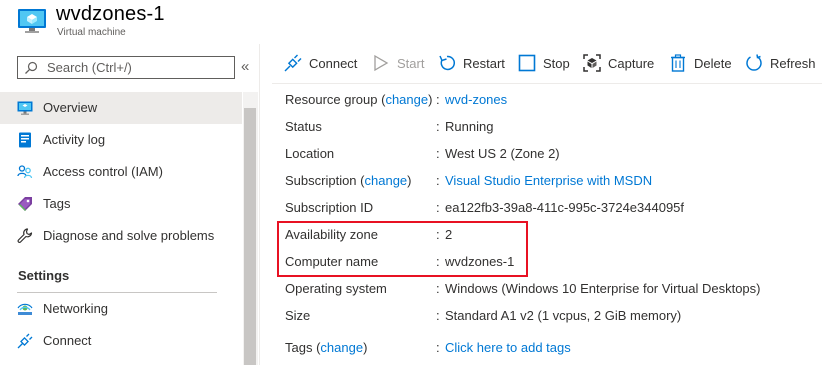 The image size is (822, 365). I want to click on sidebar-item-label: Access control (IAM), so click(103, 171).